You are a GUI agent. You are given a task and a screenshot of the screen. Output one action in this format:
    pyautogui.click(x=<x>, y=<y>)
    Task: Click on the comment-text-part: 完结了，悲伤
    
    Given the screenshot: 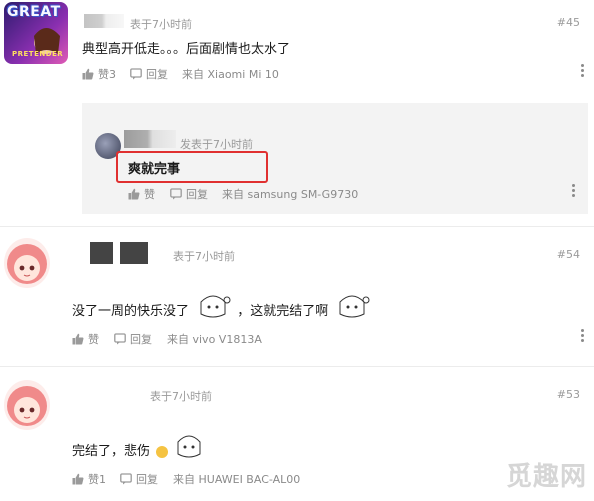 What is the action you would take?
    pyautogui.click(x=111, y=451)
    